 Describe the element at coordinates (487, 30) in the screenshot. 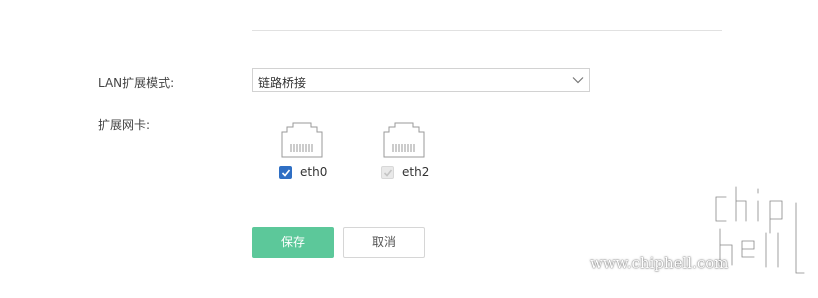

I see `section-divider` at that location.